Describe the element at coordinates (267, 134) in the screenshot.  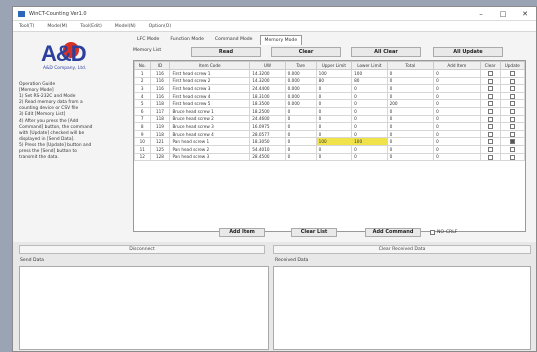
I see `table-cell: 28.0577` at that location.